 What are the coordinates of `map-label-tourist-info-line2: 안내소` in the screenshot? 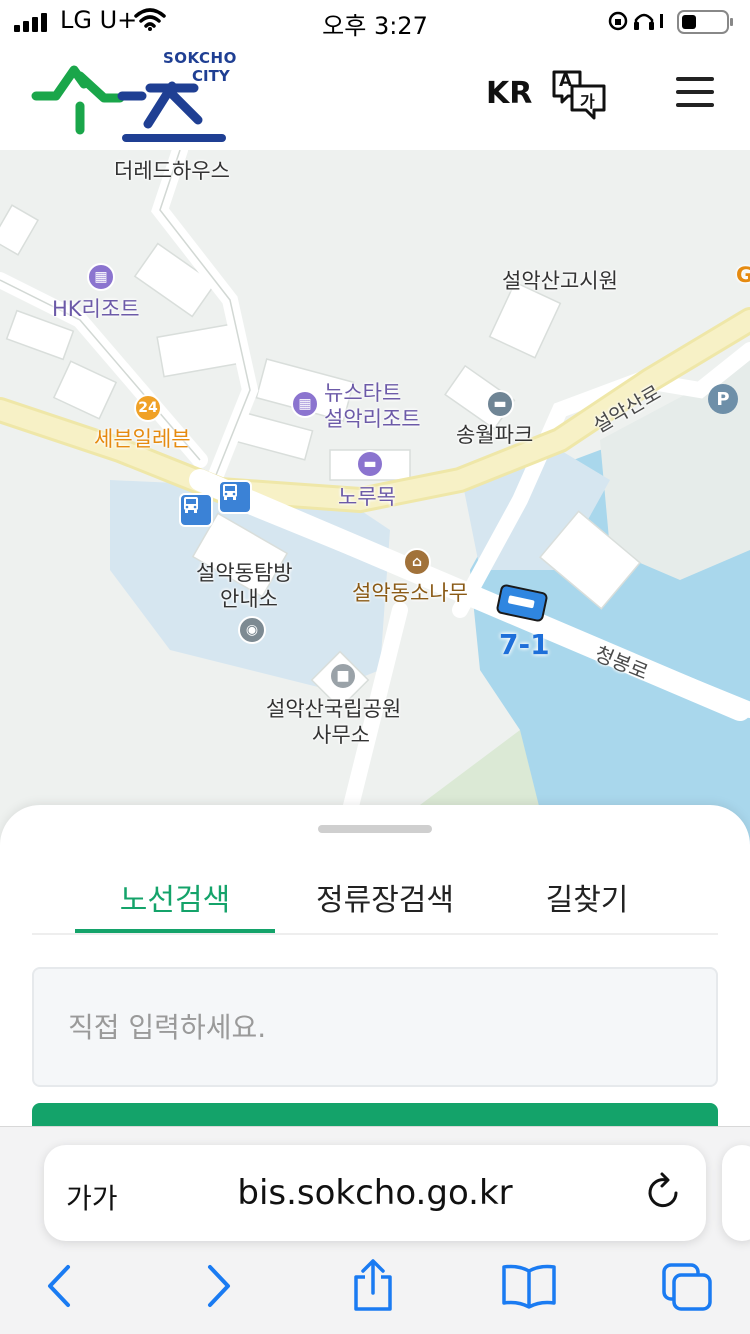 It's located at (249, 599).